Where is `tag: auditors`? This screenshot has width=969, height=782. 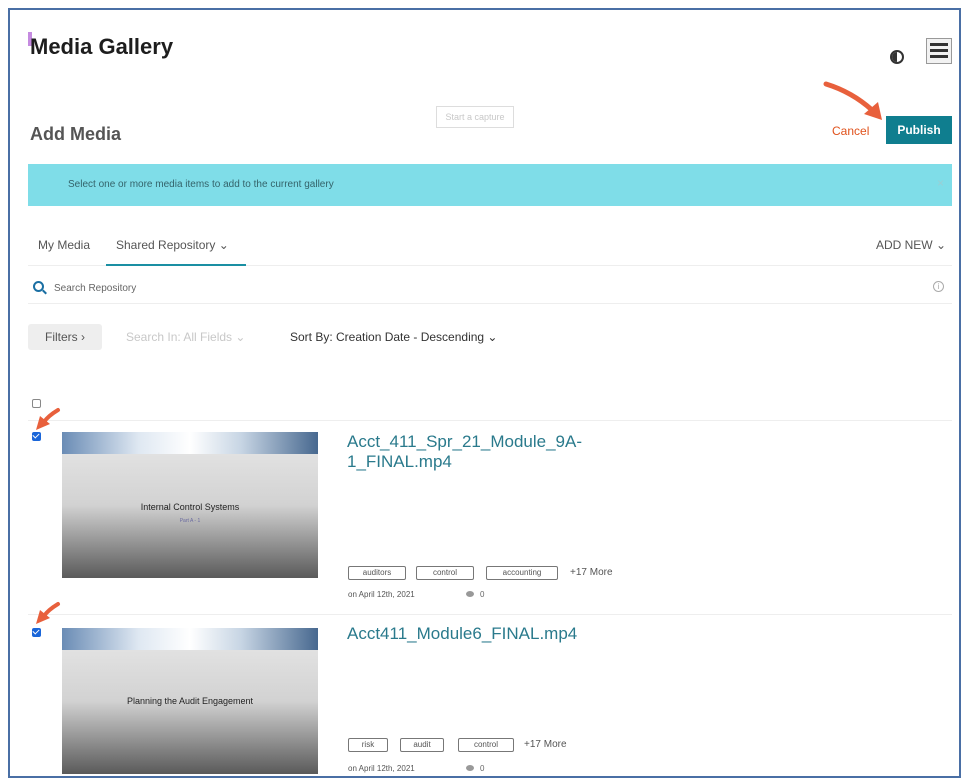
tag: auditors is located at coordinates (377, 573).